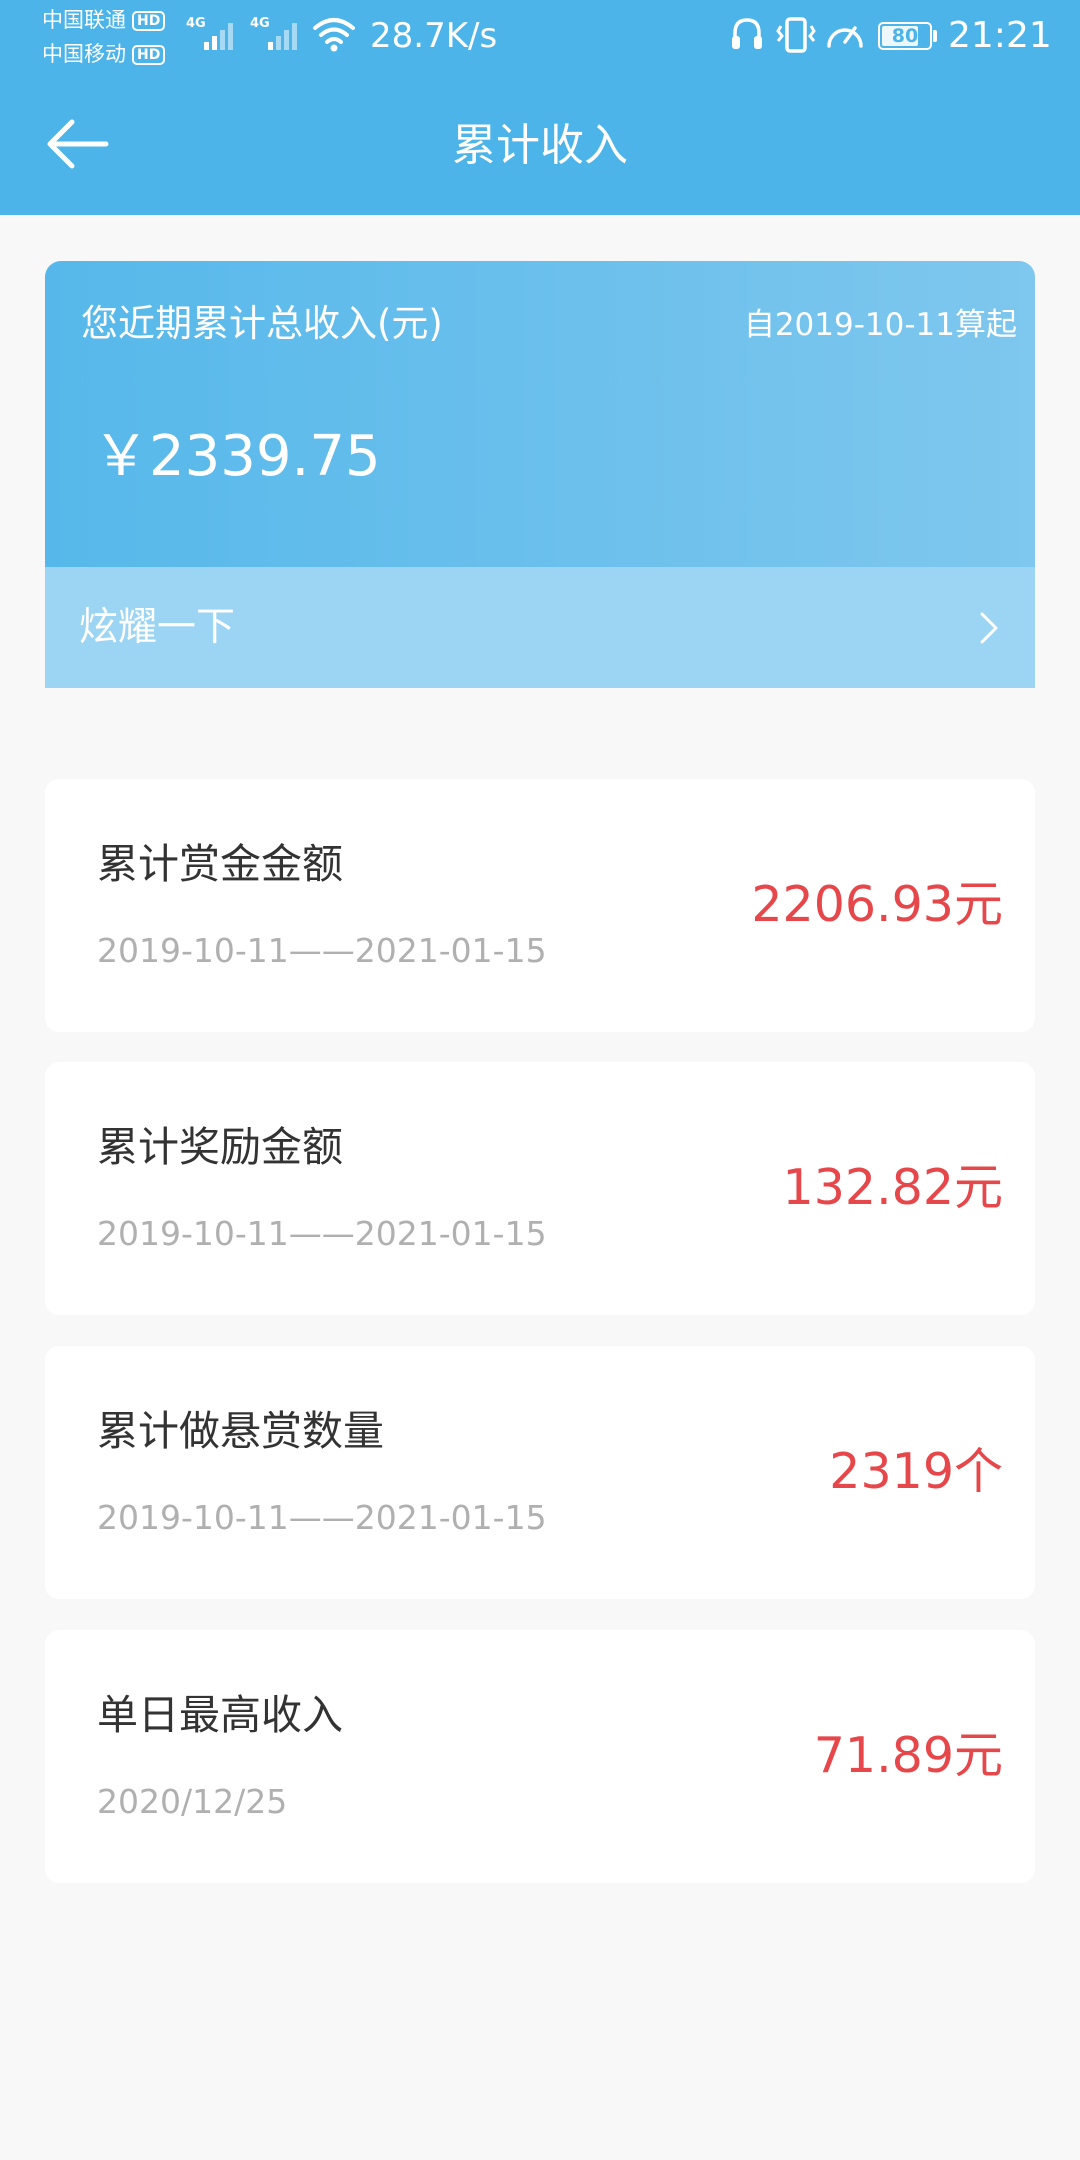  Describe the element at coordinates (262, 323) in the screenshot. I see `total-income-label: 您近期累计总收入(元)` at that location.